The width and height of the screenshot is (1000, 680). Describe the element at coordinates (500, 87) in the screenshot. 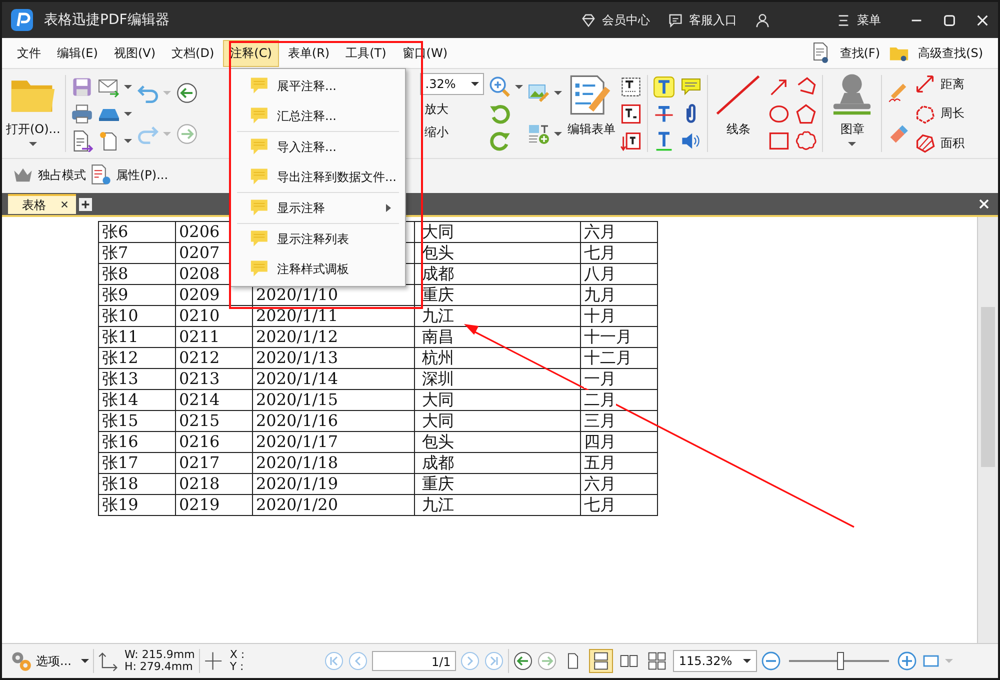

I see `magnifier-icon` at that location.